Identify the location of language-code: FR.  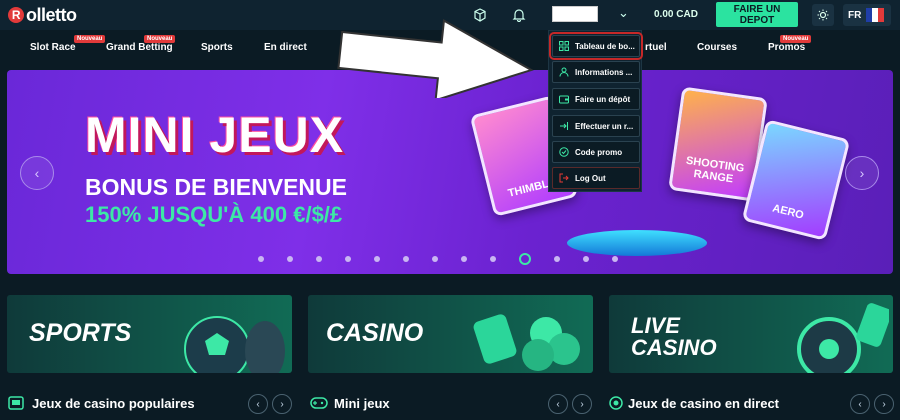
(855, 15).